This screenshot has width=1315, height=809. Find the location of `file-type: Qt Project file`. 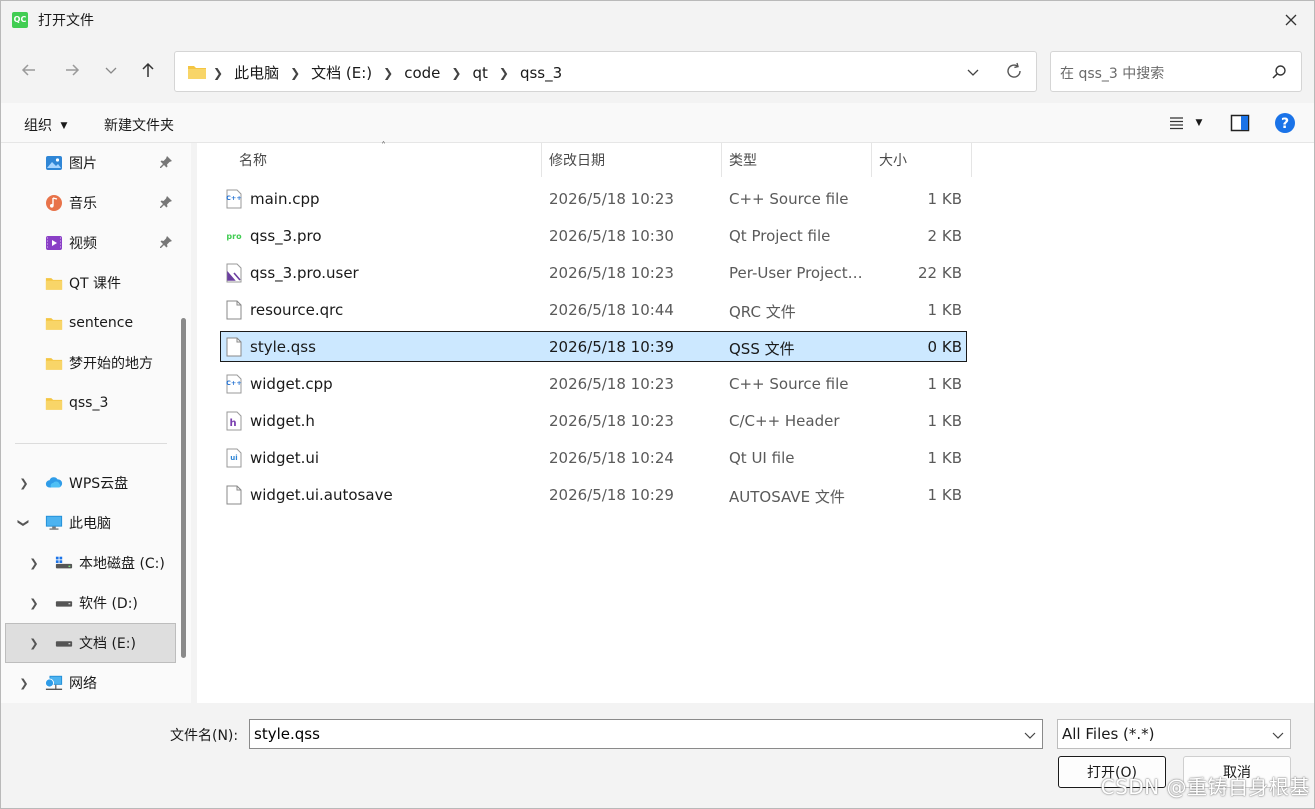

file-type: Qt Project file is located at coordinates (780, 236).